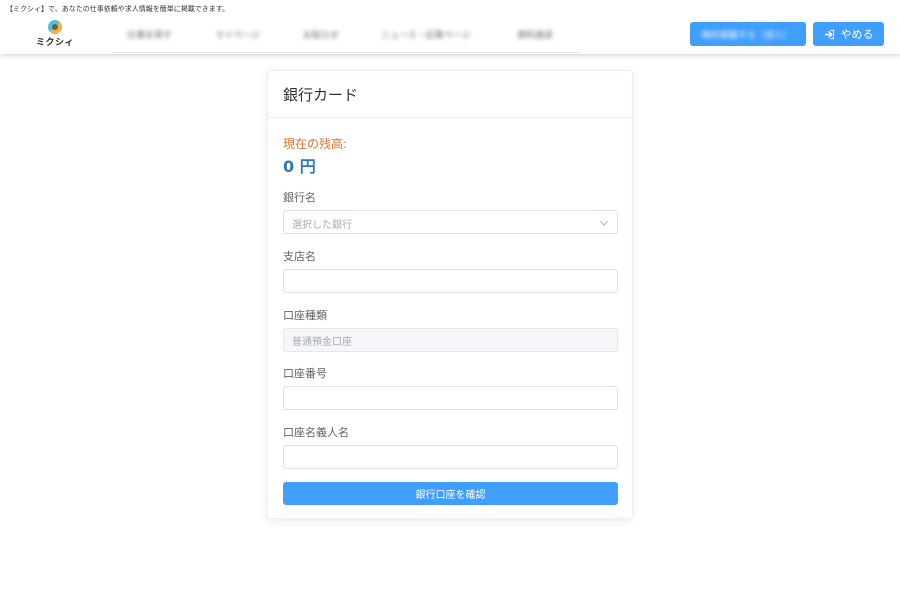 This screenshot has height=608, width=900. I want to click on bank-name-label: 銀行名, so click(299, 197).